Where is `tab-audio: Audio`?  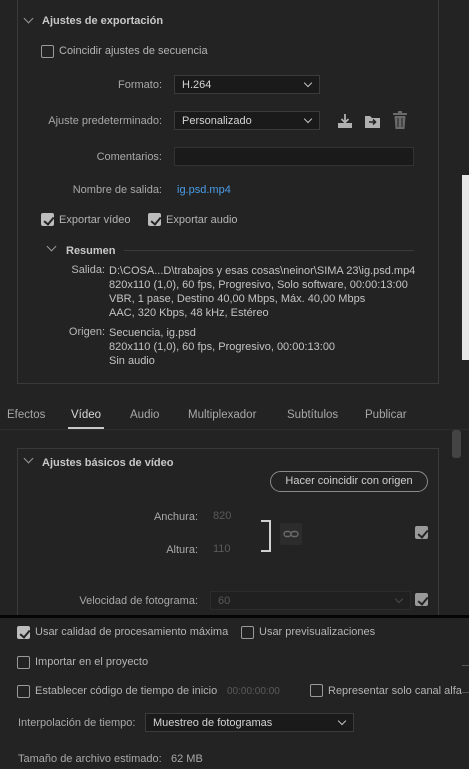 tab-audio: Audio is located at coordinates (144, 415).